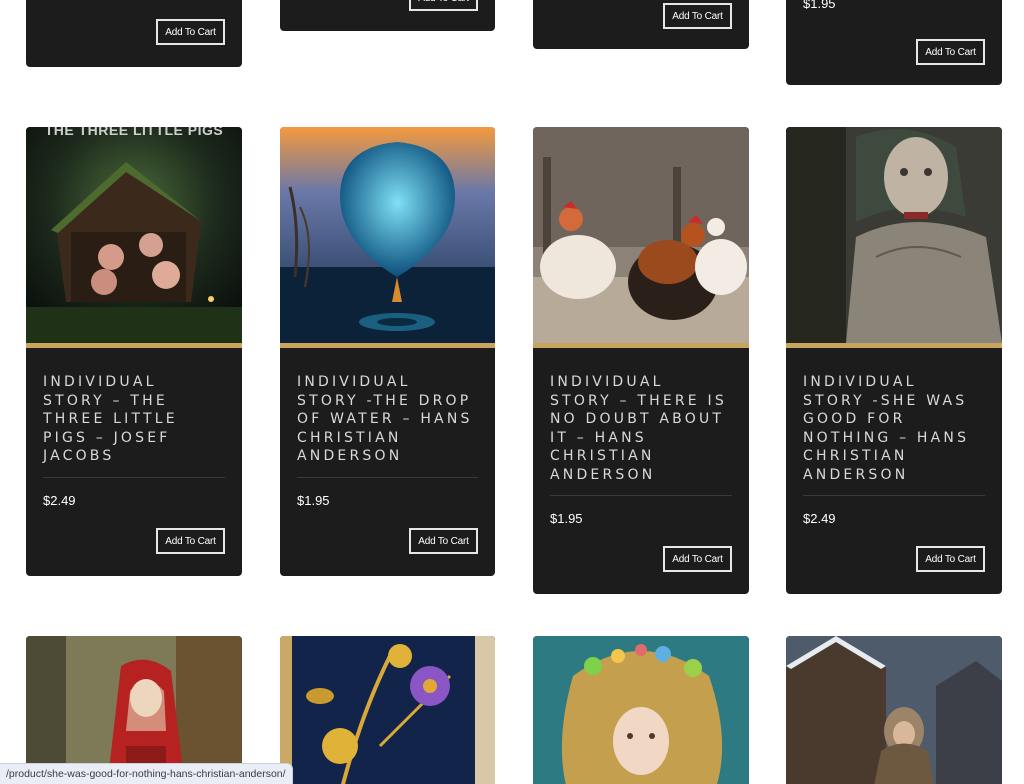 This screenshot has width=1024, height=784. Describe the element at coordinates (387, 235) in the screenshot. I see `drop-of-water-image` at that location.